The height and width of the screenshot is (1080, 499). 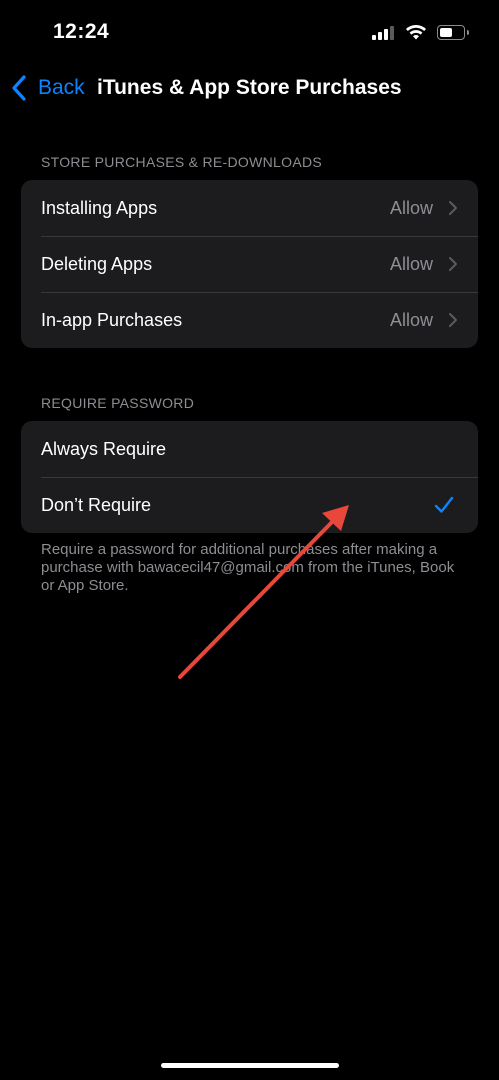 What do you see at coordinates (250, 1065) in the screenshot?
I see `home-indicator` at bounding box center [250, 1065].